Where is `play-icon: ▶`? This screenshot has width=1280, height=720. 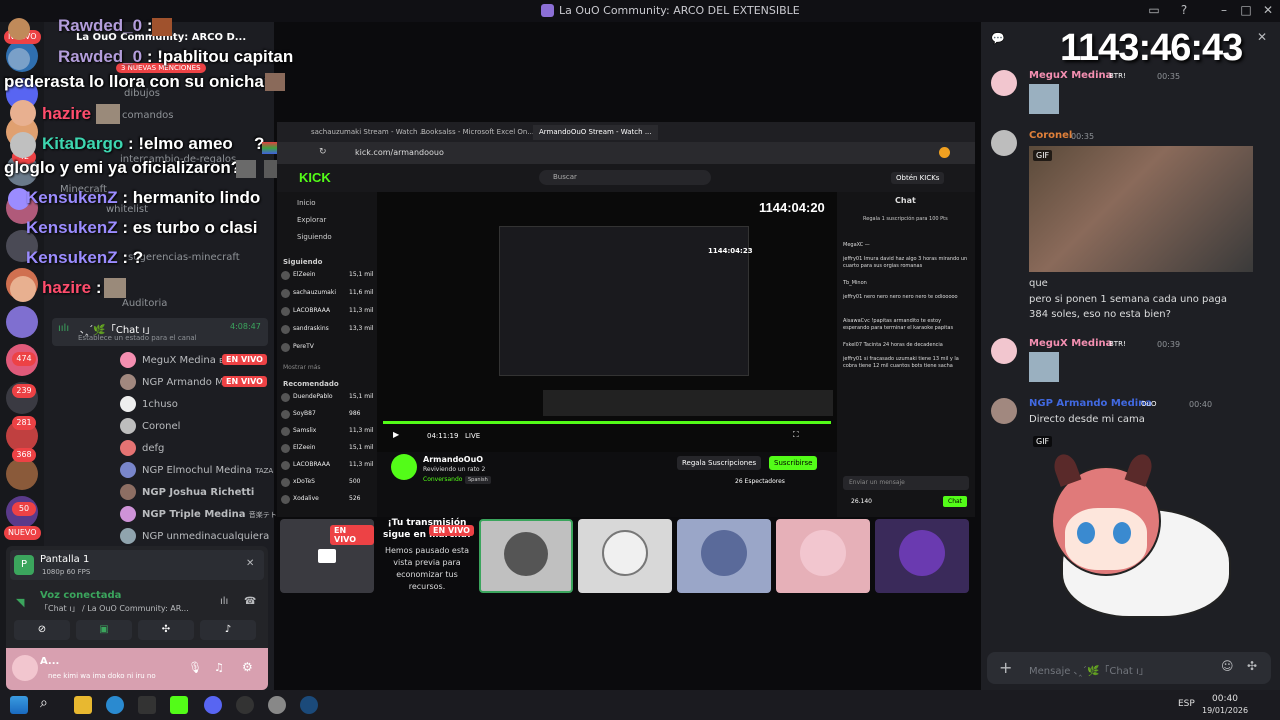 play-icon: ▶ is located at coordinates (396, 434).